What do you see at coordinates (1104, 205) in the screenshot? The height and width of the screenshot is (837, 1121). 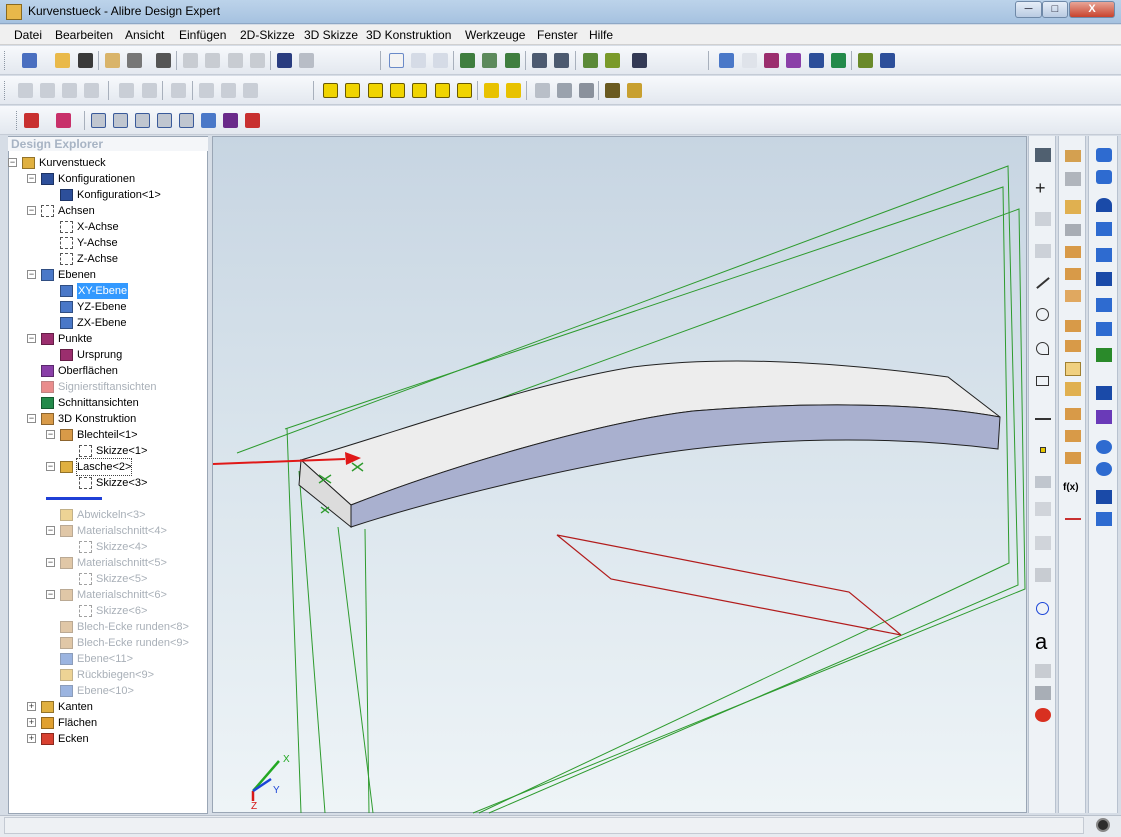 I see `sm-hem-icon` at bounding box center [1104, 205].